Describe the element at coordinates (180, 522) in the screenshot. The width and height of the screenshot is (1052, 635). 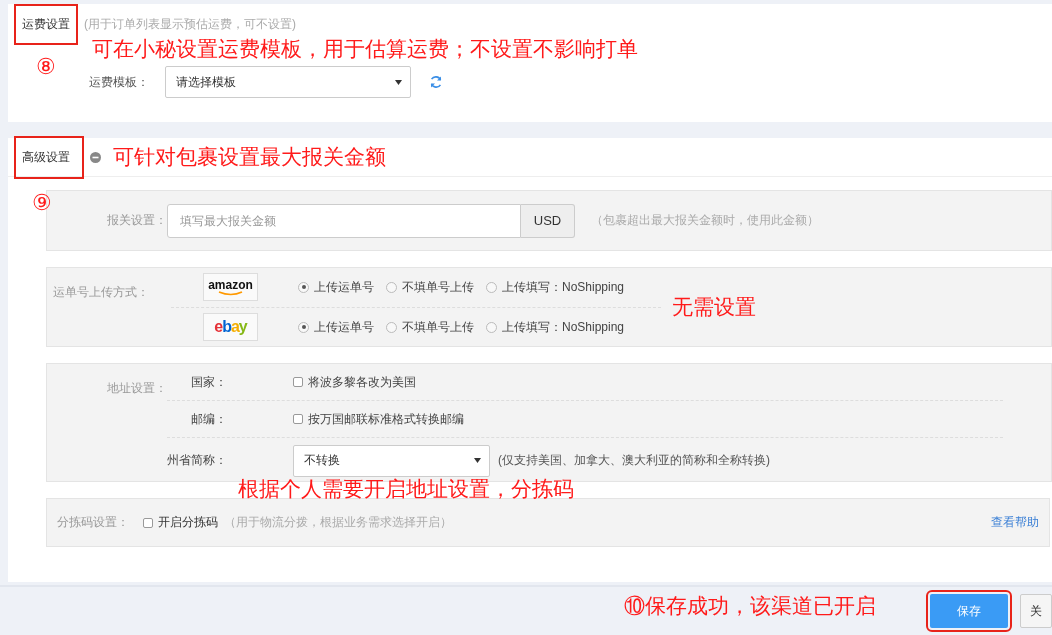
I see `checkbox-option: 开启分拣码` at that location.